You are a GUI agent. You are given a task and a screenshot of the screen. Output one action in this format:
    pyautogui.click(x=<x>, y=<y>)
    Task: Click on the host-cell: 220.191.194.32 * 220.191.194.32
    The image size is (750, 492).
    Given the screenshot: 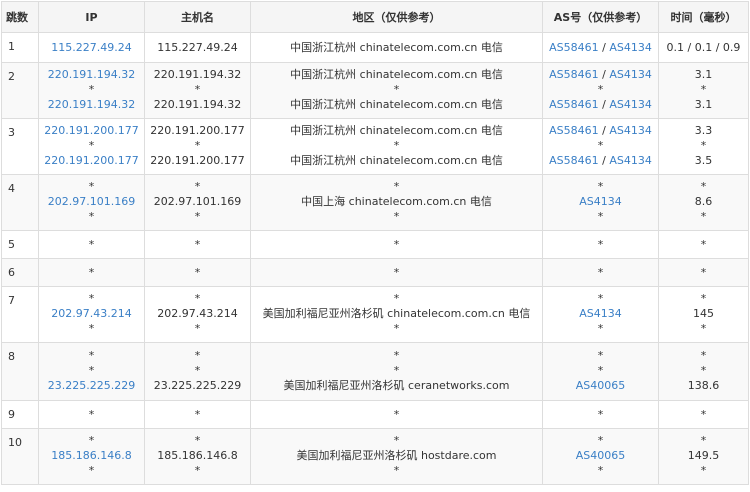 What is the action you would take?
    pyautogui.click(x=197, y=90)
    